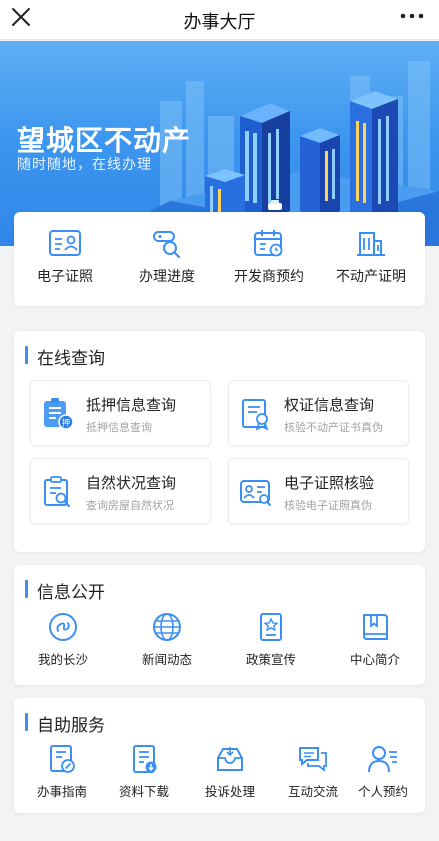 This screenshot has height=841, width=439. Describe the element at coordinates (329, 405) in the screenshot. I see `query-card-title: 权证信息查询` at that location.